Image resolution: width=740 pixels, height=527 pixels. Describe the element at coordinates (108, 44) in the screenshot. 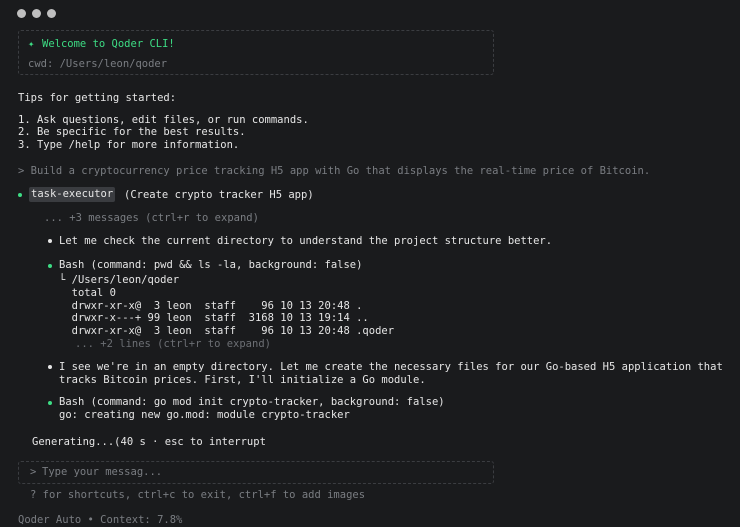

I see `welcome-title: Welcome to Qoder CLI!` at that location.